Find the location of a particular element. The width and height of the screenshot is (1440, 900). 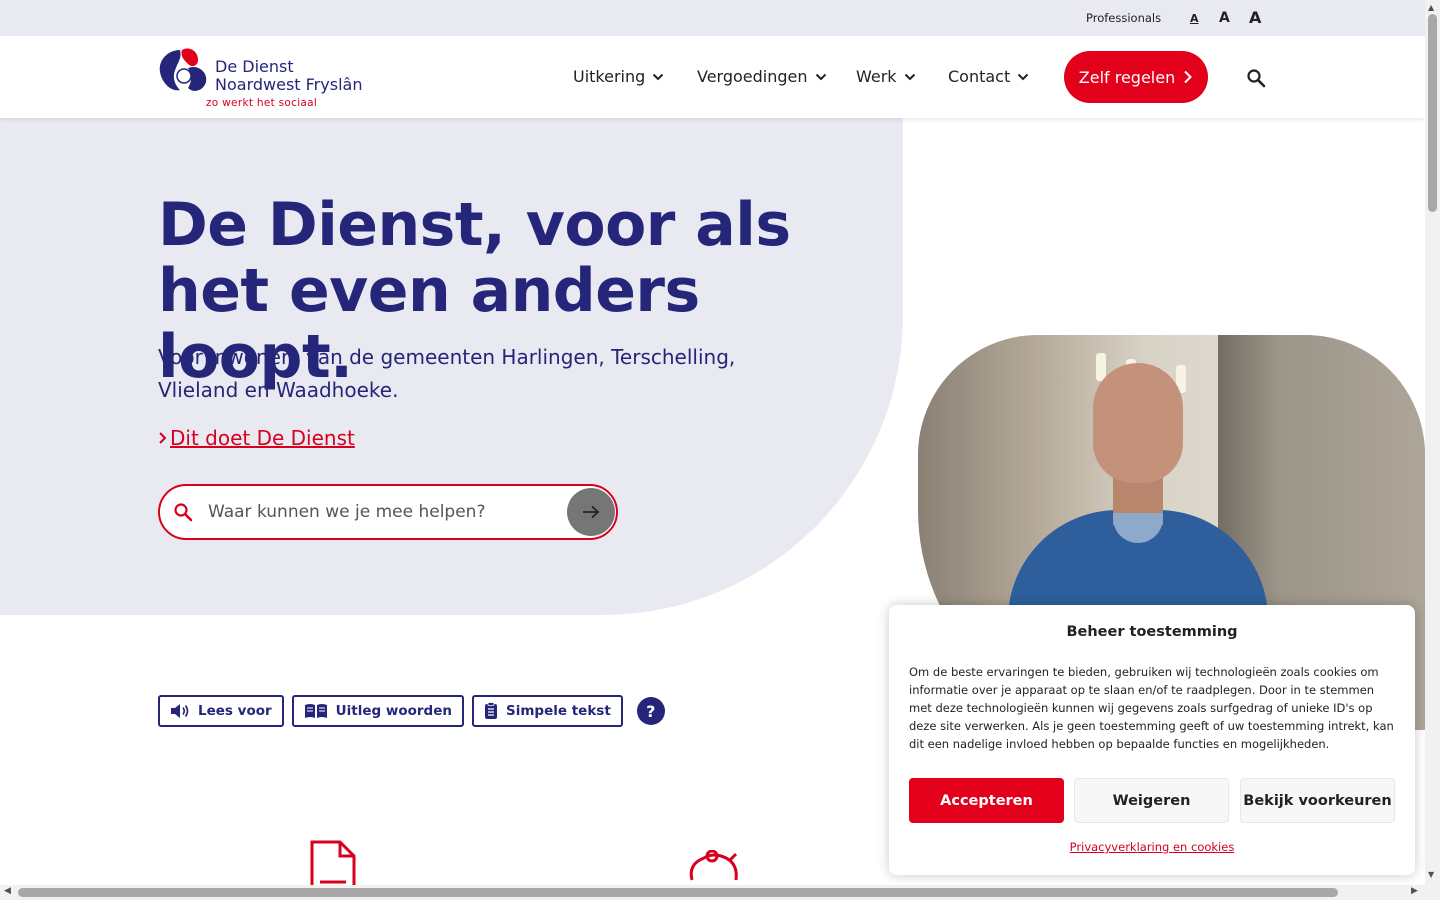

professionals-link: Professionals is located at coordinates (1123, 18).